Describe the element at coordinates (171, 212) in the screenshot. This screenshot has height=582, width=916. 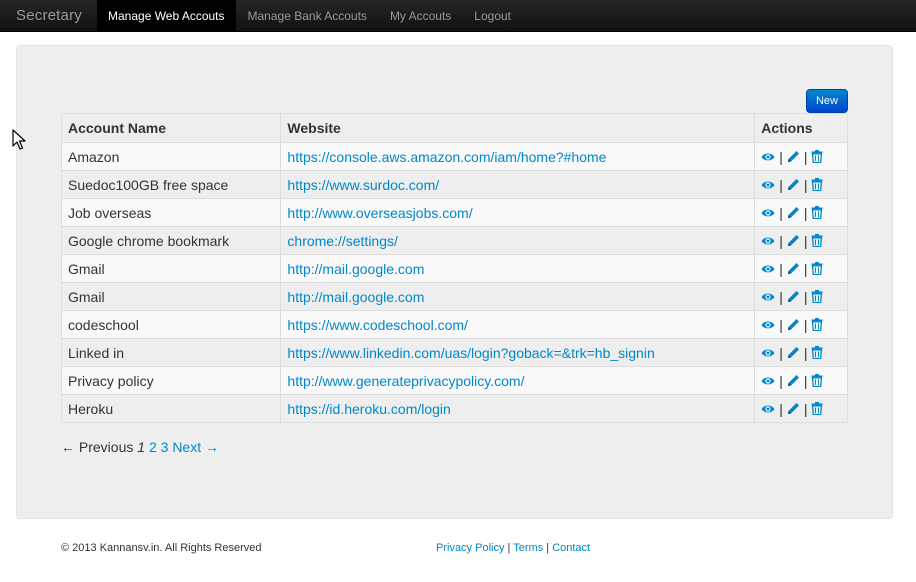
I see `account-name-cell: Job overseas` at that location.